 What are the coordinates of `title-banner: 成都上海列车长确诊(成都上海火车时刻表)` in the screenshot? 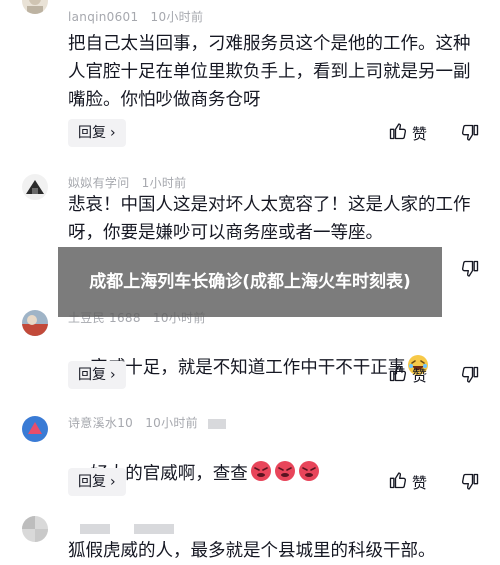 It's located at (250, 282).